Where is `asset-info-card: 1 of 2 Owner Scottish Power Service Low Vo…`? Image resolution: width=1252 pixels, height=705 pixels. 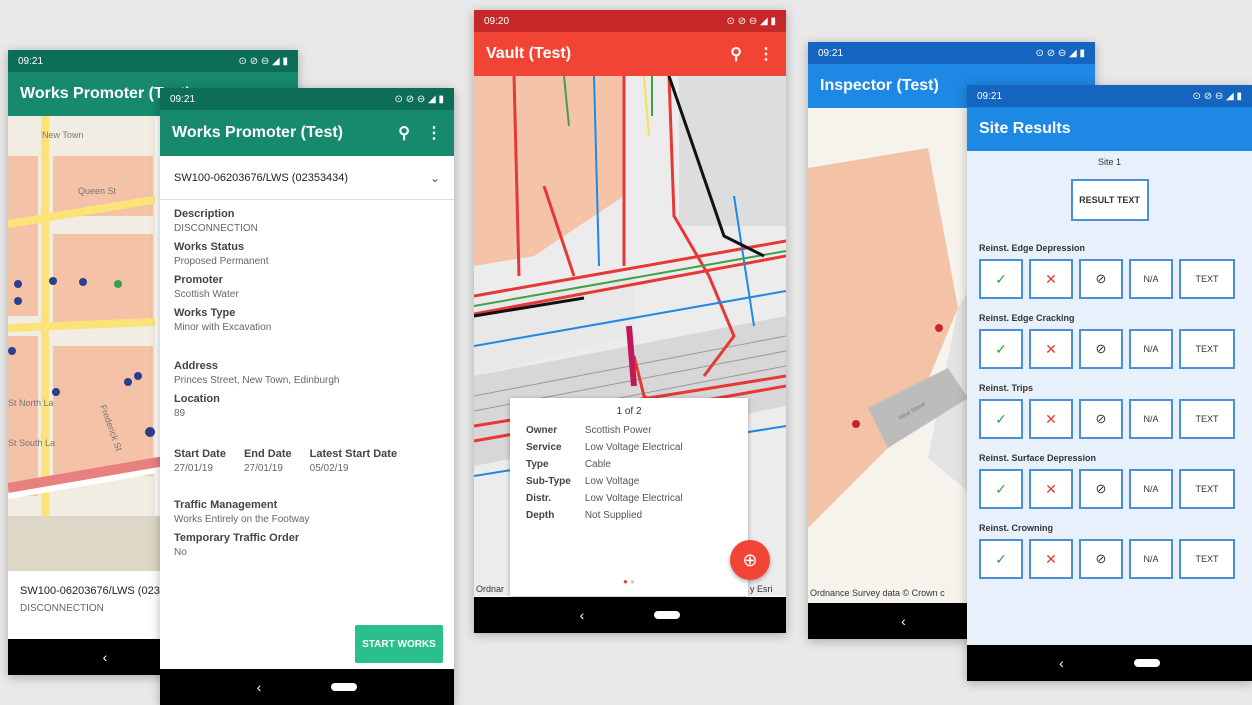
asset-info-card: 1 of 2 Owner Scottish Power Service Low Vo… is located at coordinates (629, 497).